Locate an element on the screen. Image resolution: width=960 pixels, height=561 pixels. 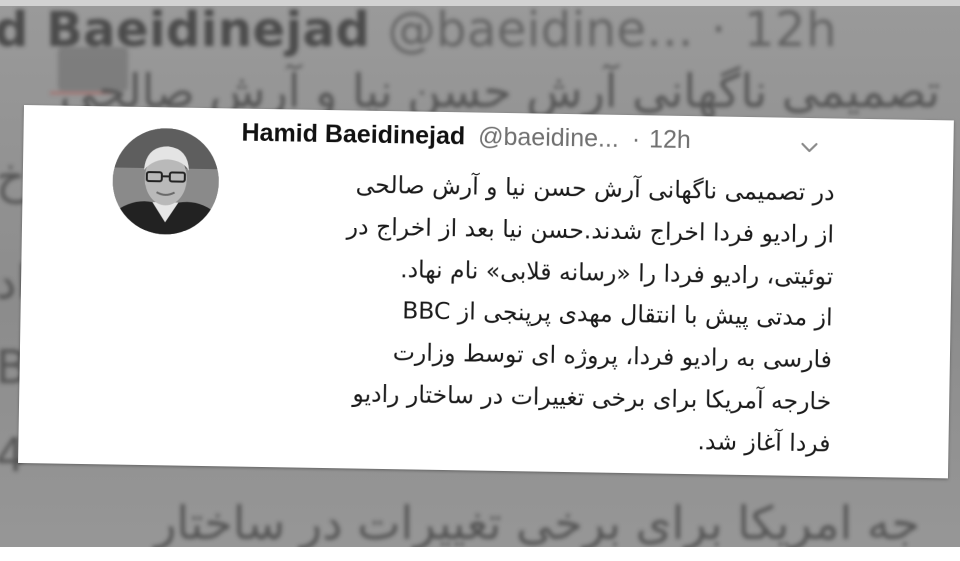
bottom-bar is located at coordinates (480, 554).